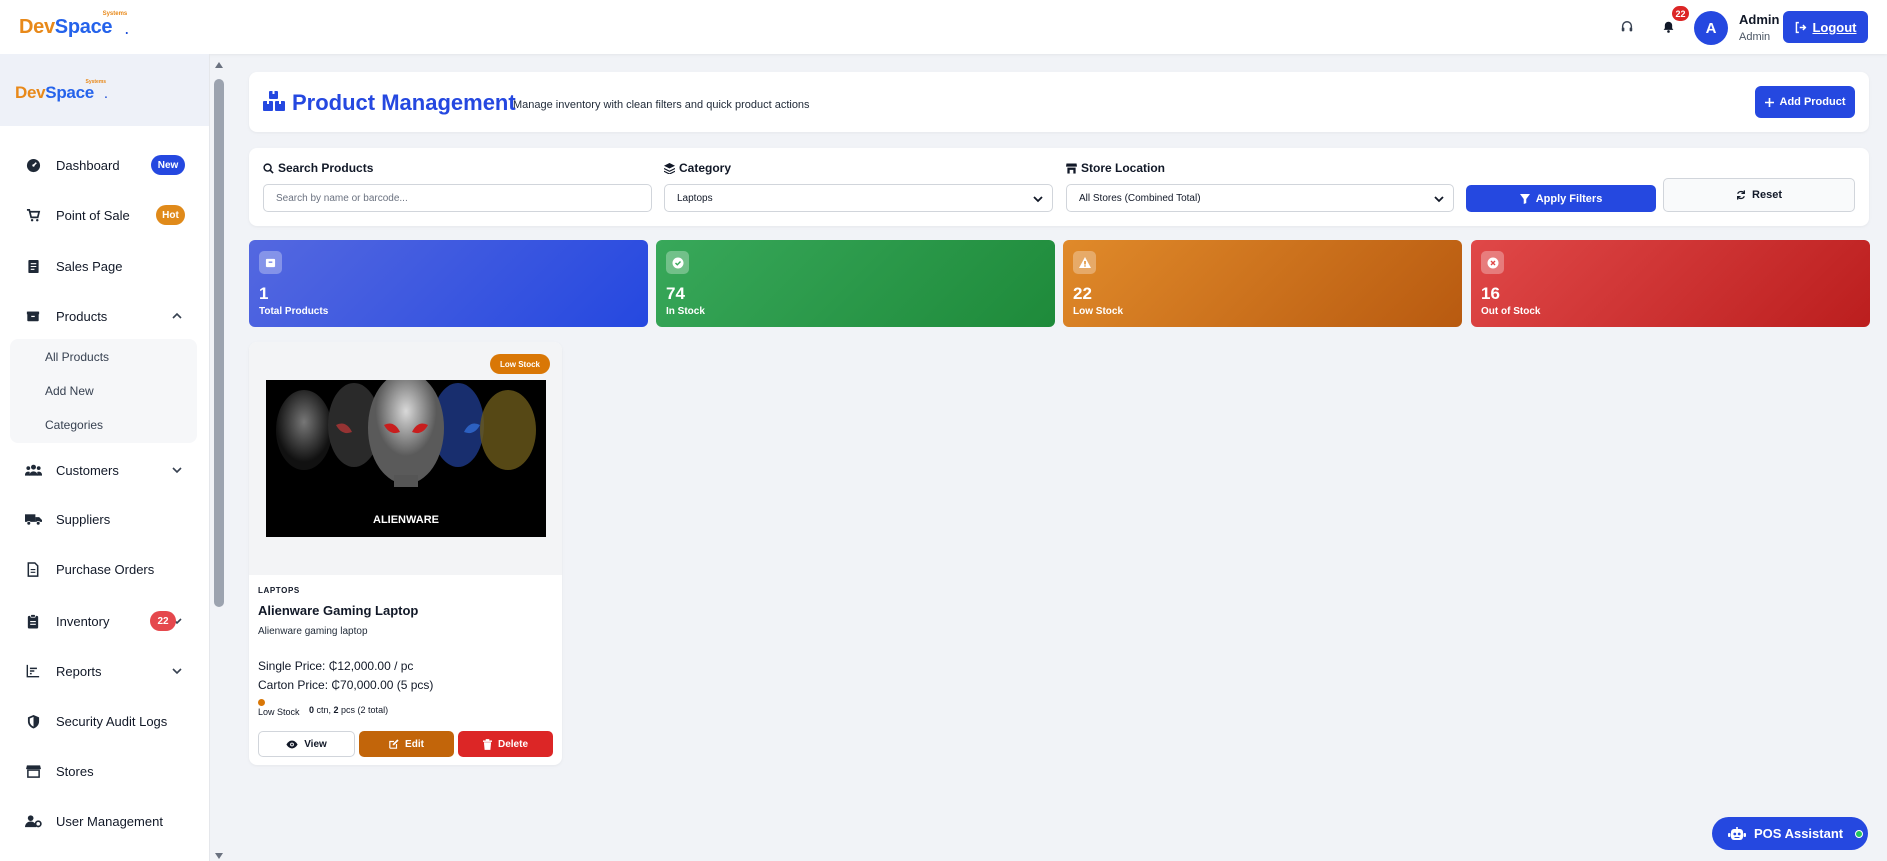  I want to click on submenu-all-products: All Products, so click(77, 357).